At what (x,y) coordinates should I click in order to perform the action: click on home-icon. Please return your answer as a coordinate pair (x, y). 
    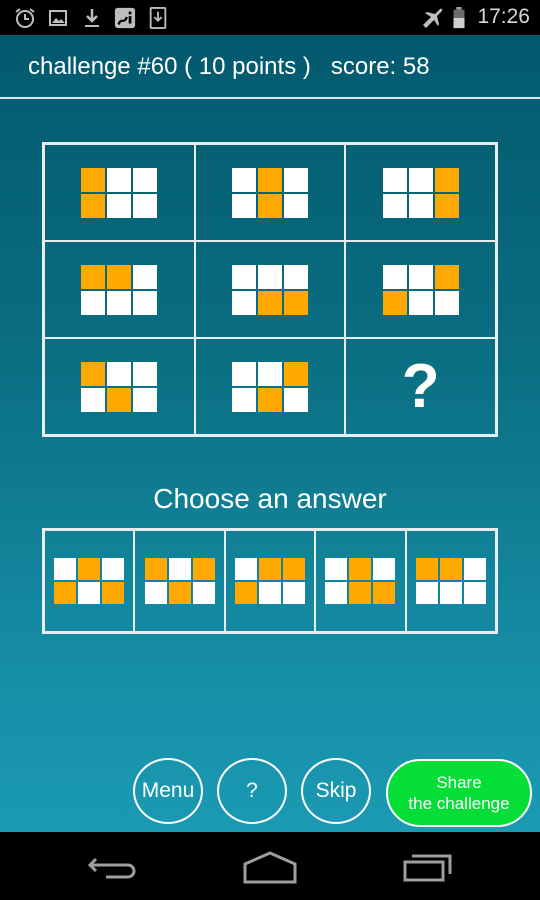
    Looking at the image, I should click on (270, 867).